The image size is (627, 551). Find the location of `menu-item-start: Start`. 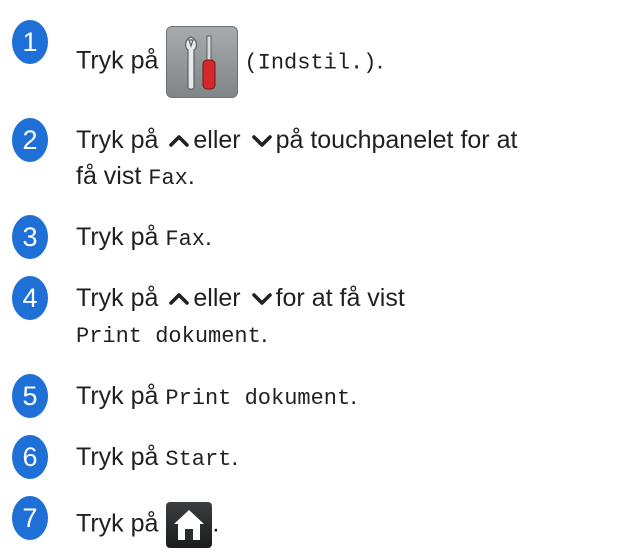

menu-item-start: Start is located at coordinates (198, 459).